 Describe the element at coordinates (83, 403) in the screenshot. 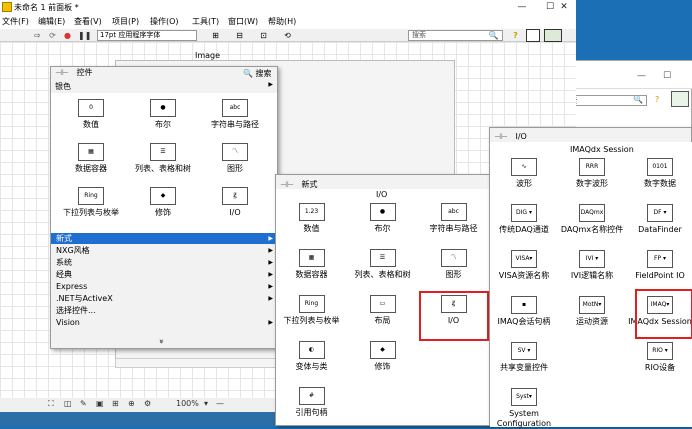

I see `pencil-icon: ✎` at that location.